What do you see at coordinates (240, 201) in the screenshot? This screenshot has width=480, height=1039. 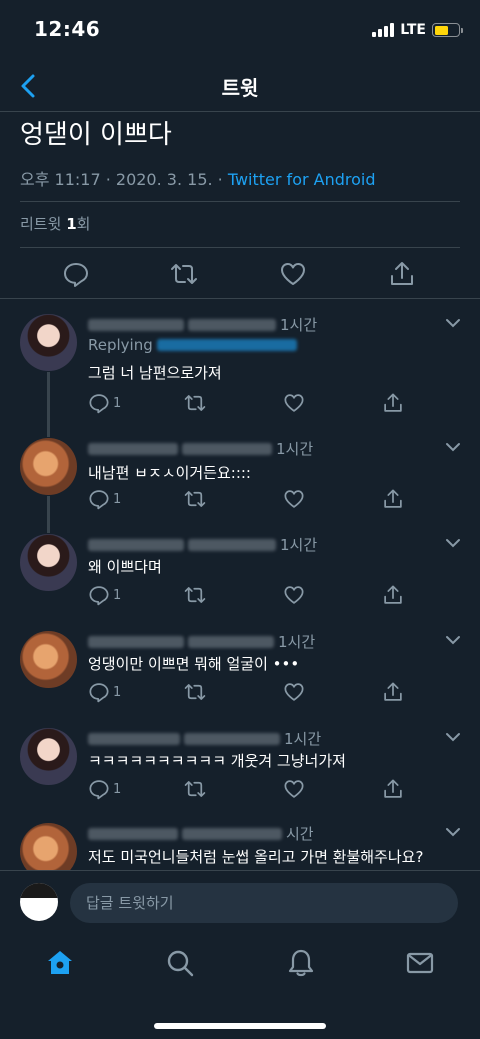 I see `divider` at bounding box center [240, 201].